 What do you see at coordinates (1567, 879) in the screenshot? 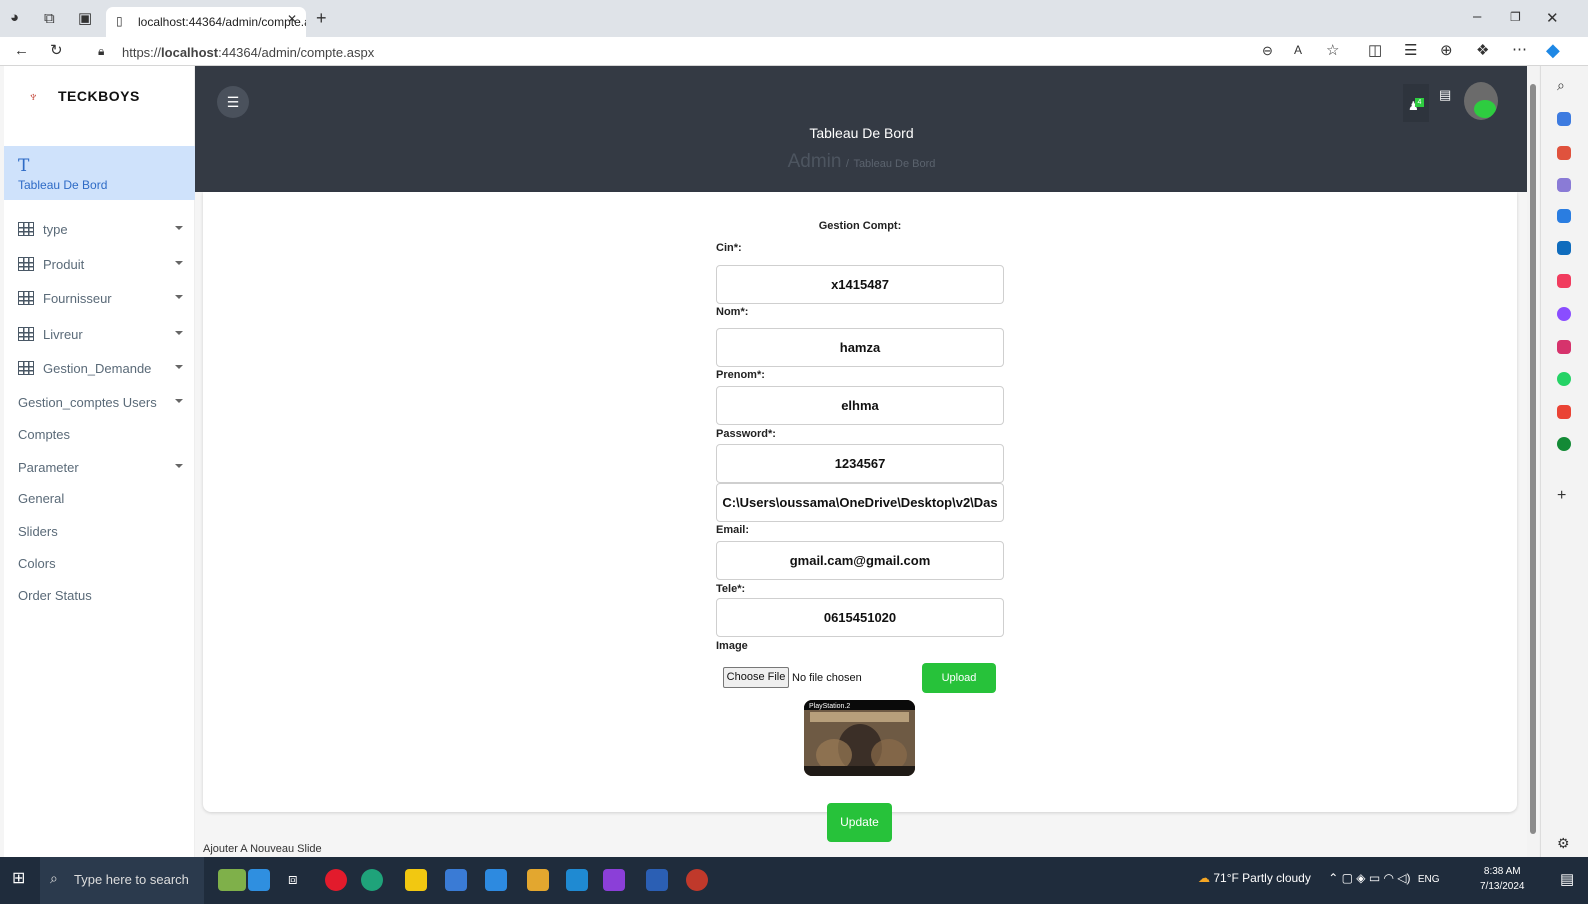
I see `notification-center-icon: ▤` at bounding box center [1567, 879].